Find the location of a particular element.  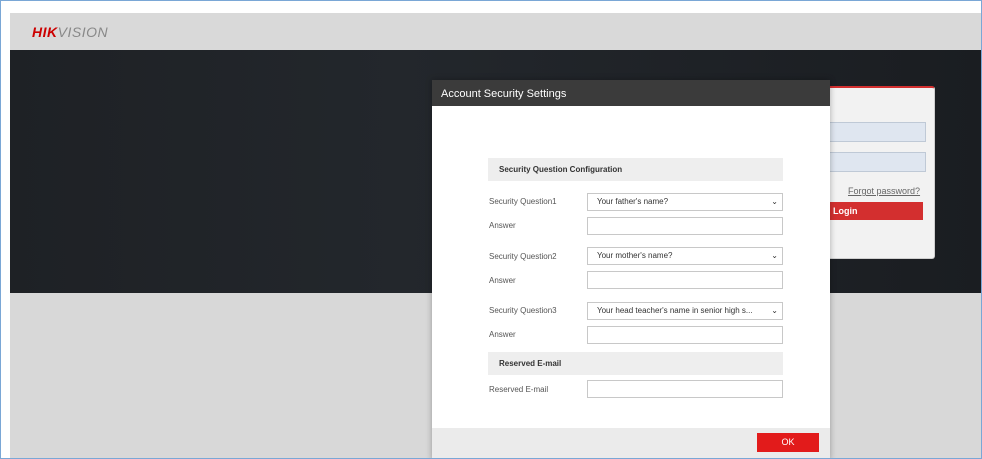

login-button: Login is located at coordinates (872, 211).